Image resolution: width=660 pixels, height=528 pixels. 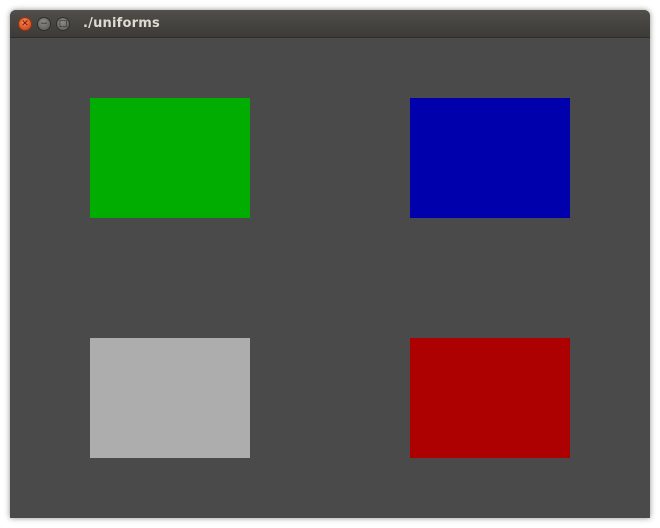 I want to click on close-button: ✕, so click(x=25, y=24).